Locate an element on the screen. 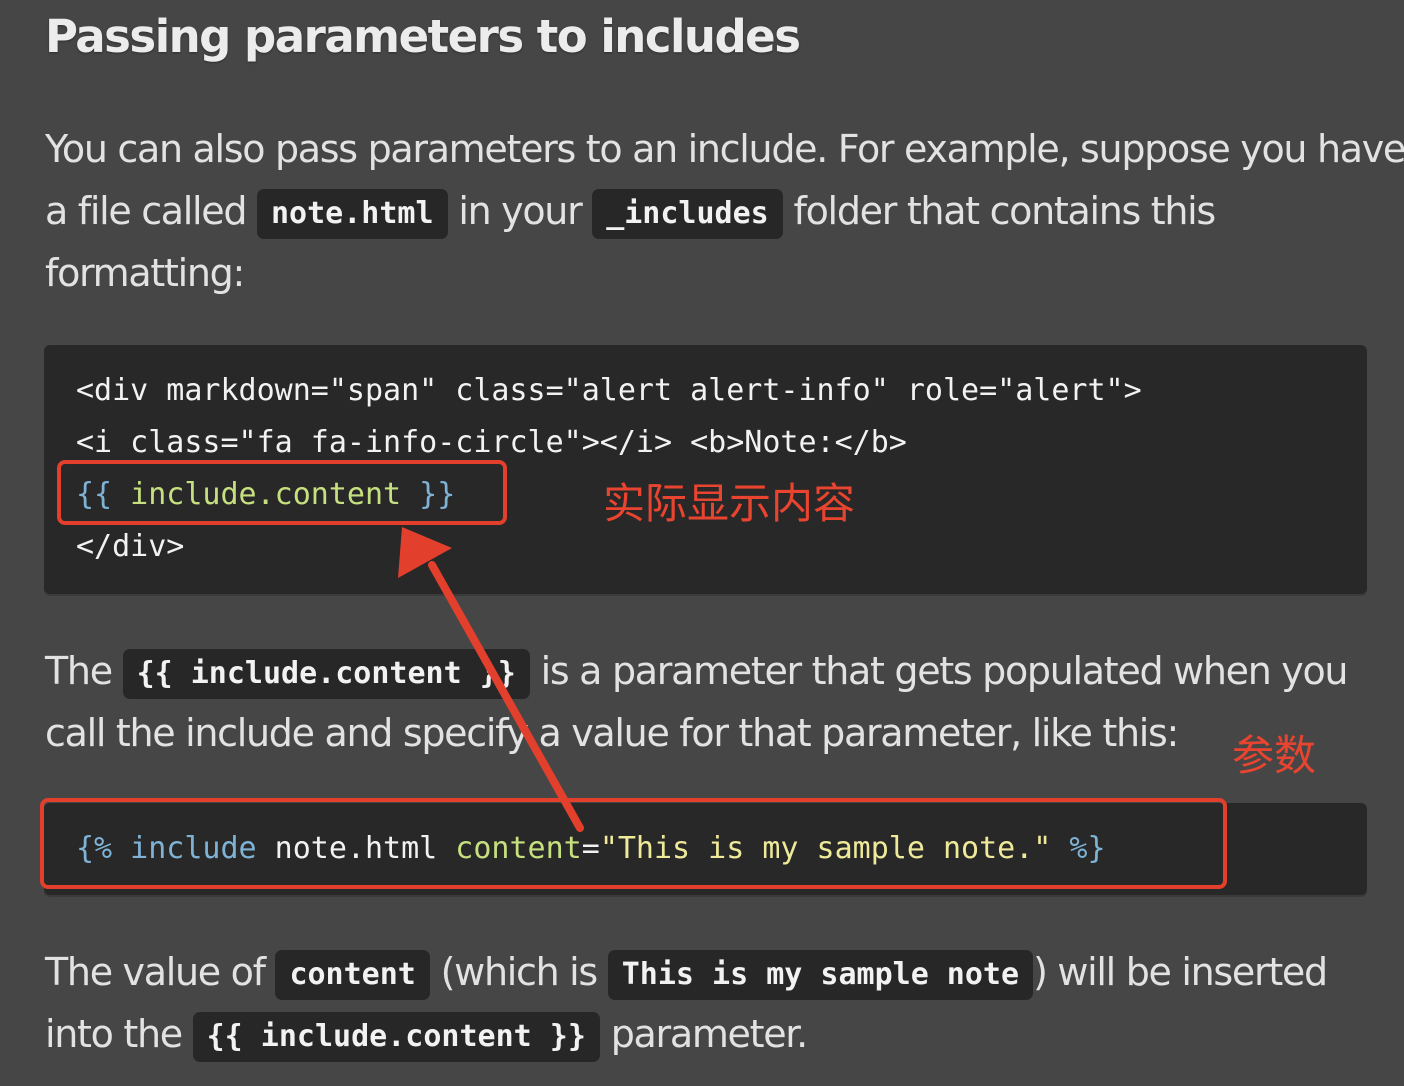  arrow-shaft is located at coordinates (506, 696).